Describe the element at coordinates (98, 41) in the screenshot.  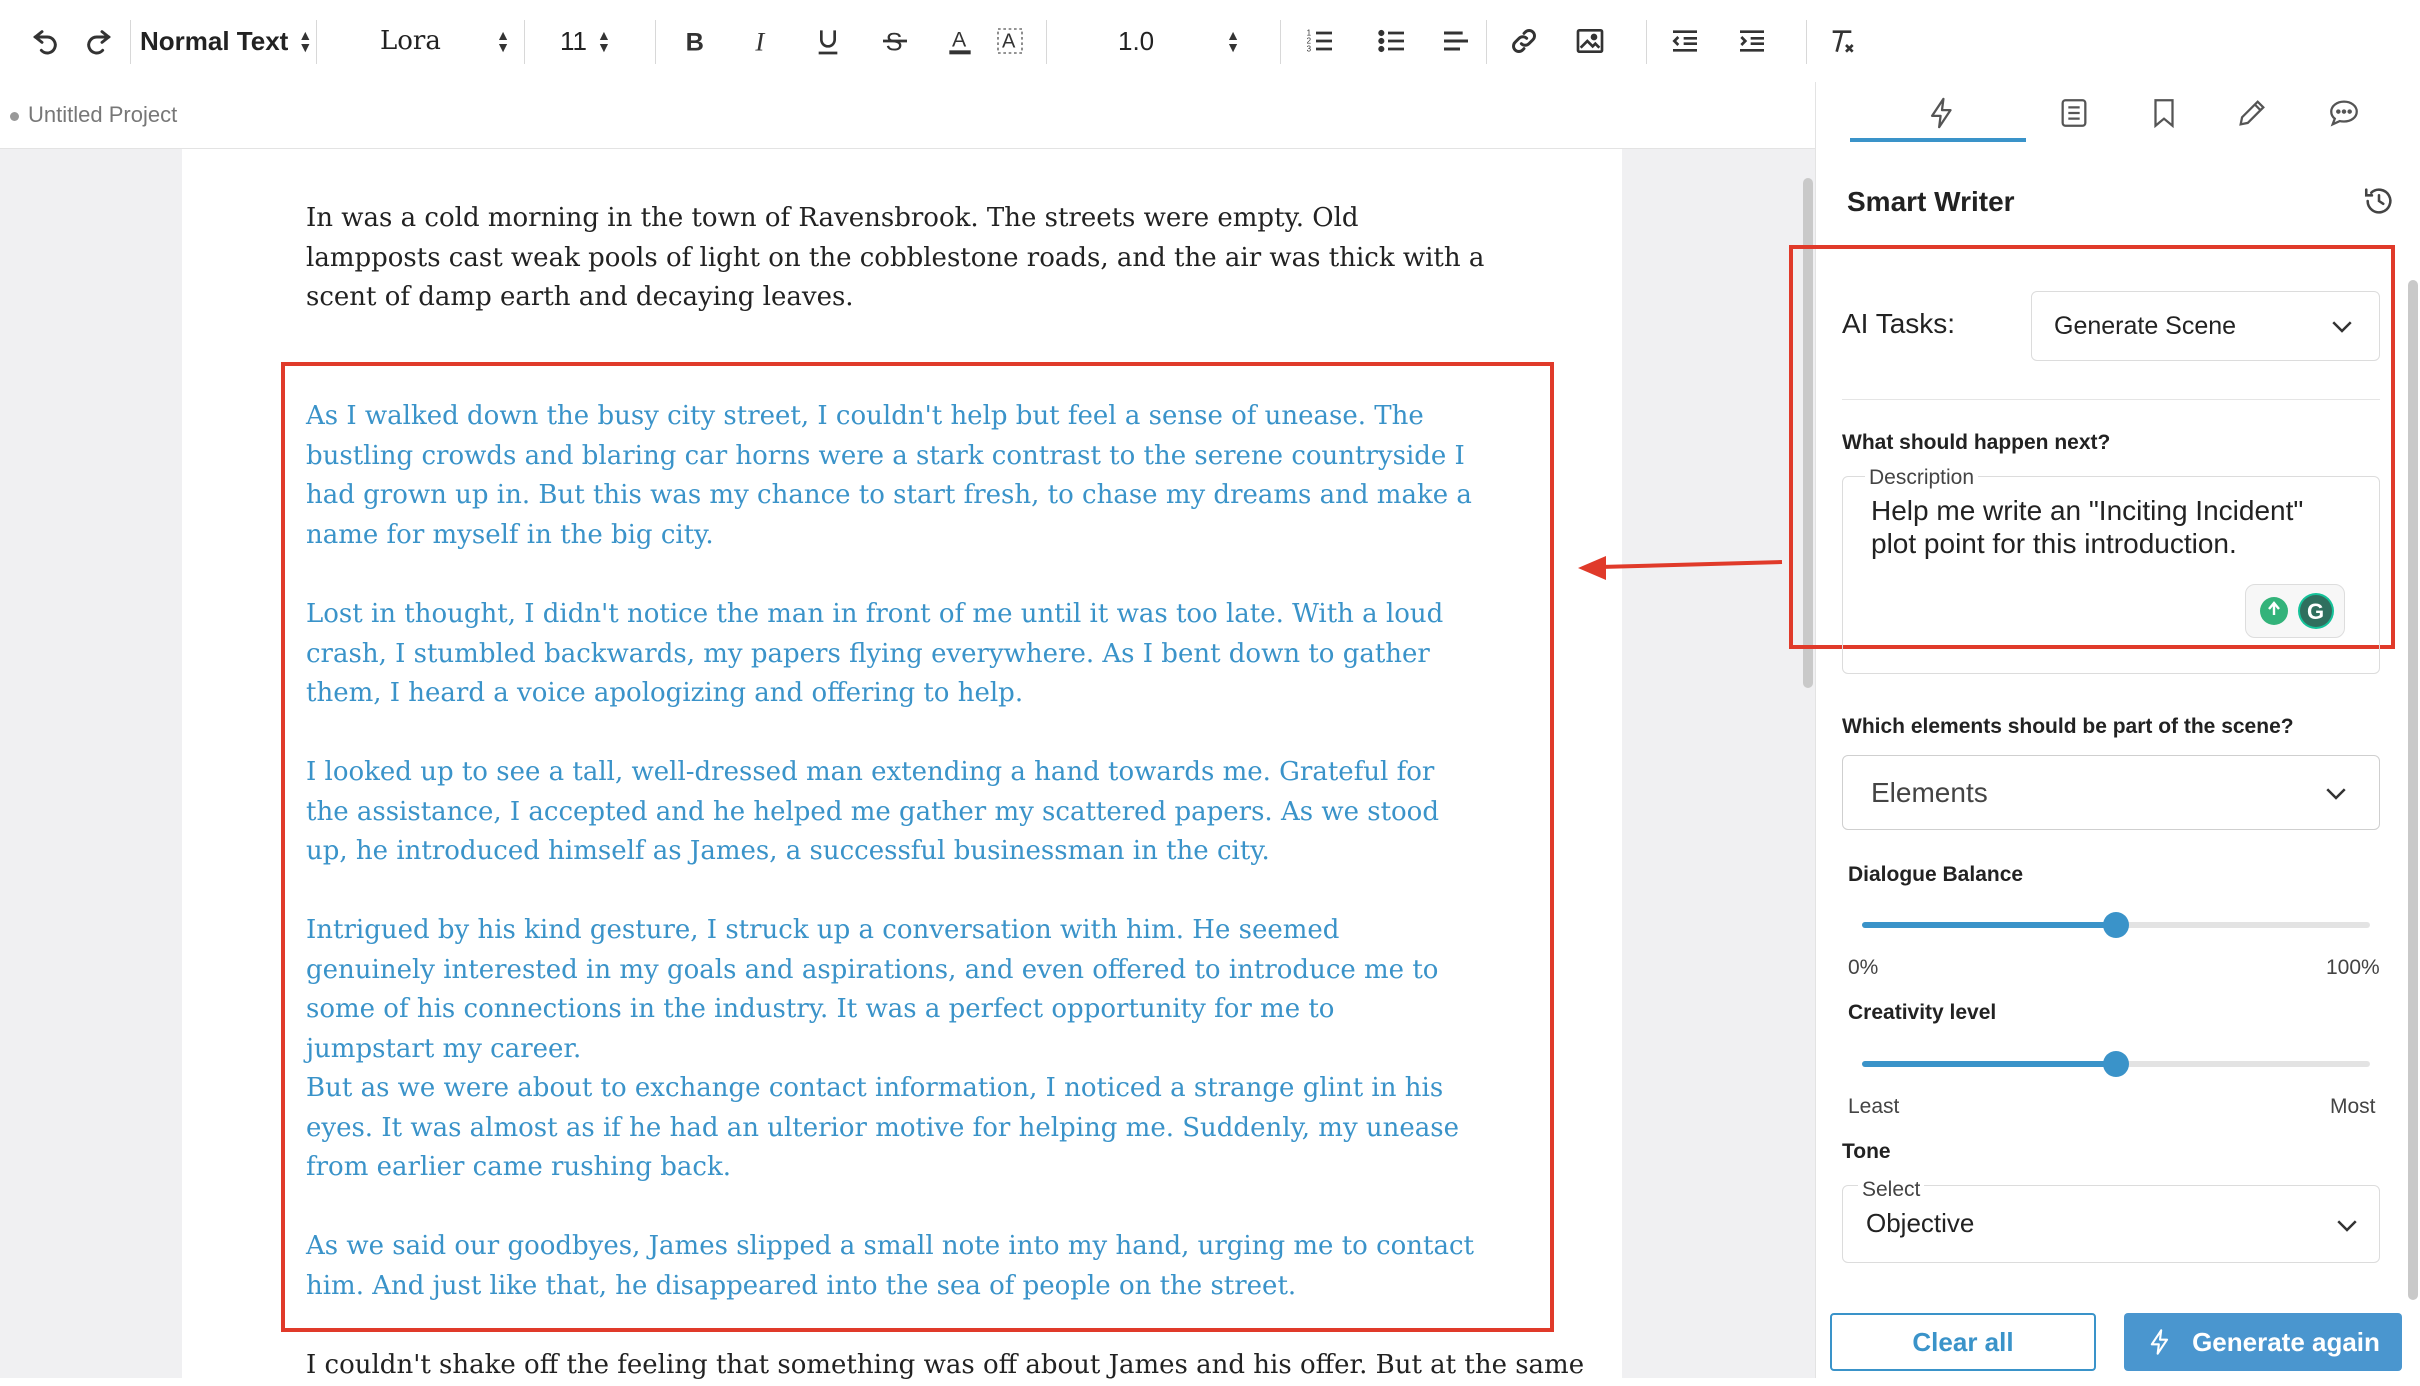
I see `redo-icon` at that location.